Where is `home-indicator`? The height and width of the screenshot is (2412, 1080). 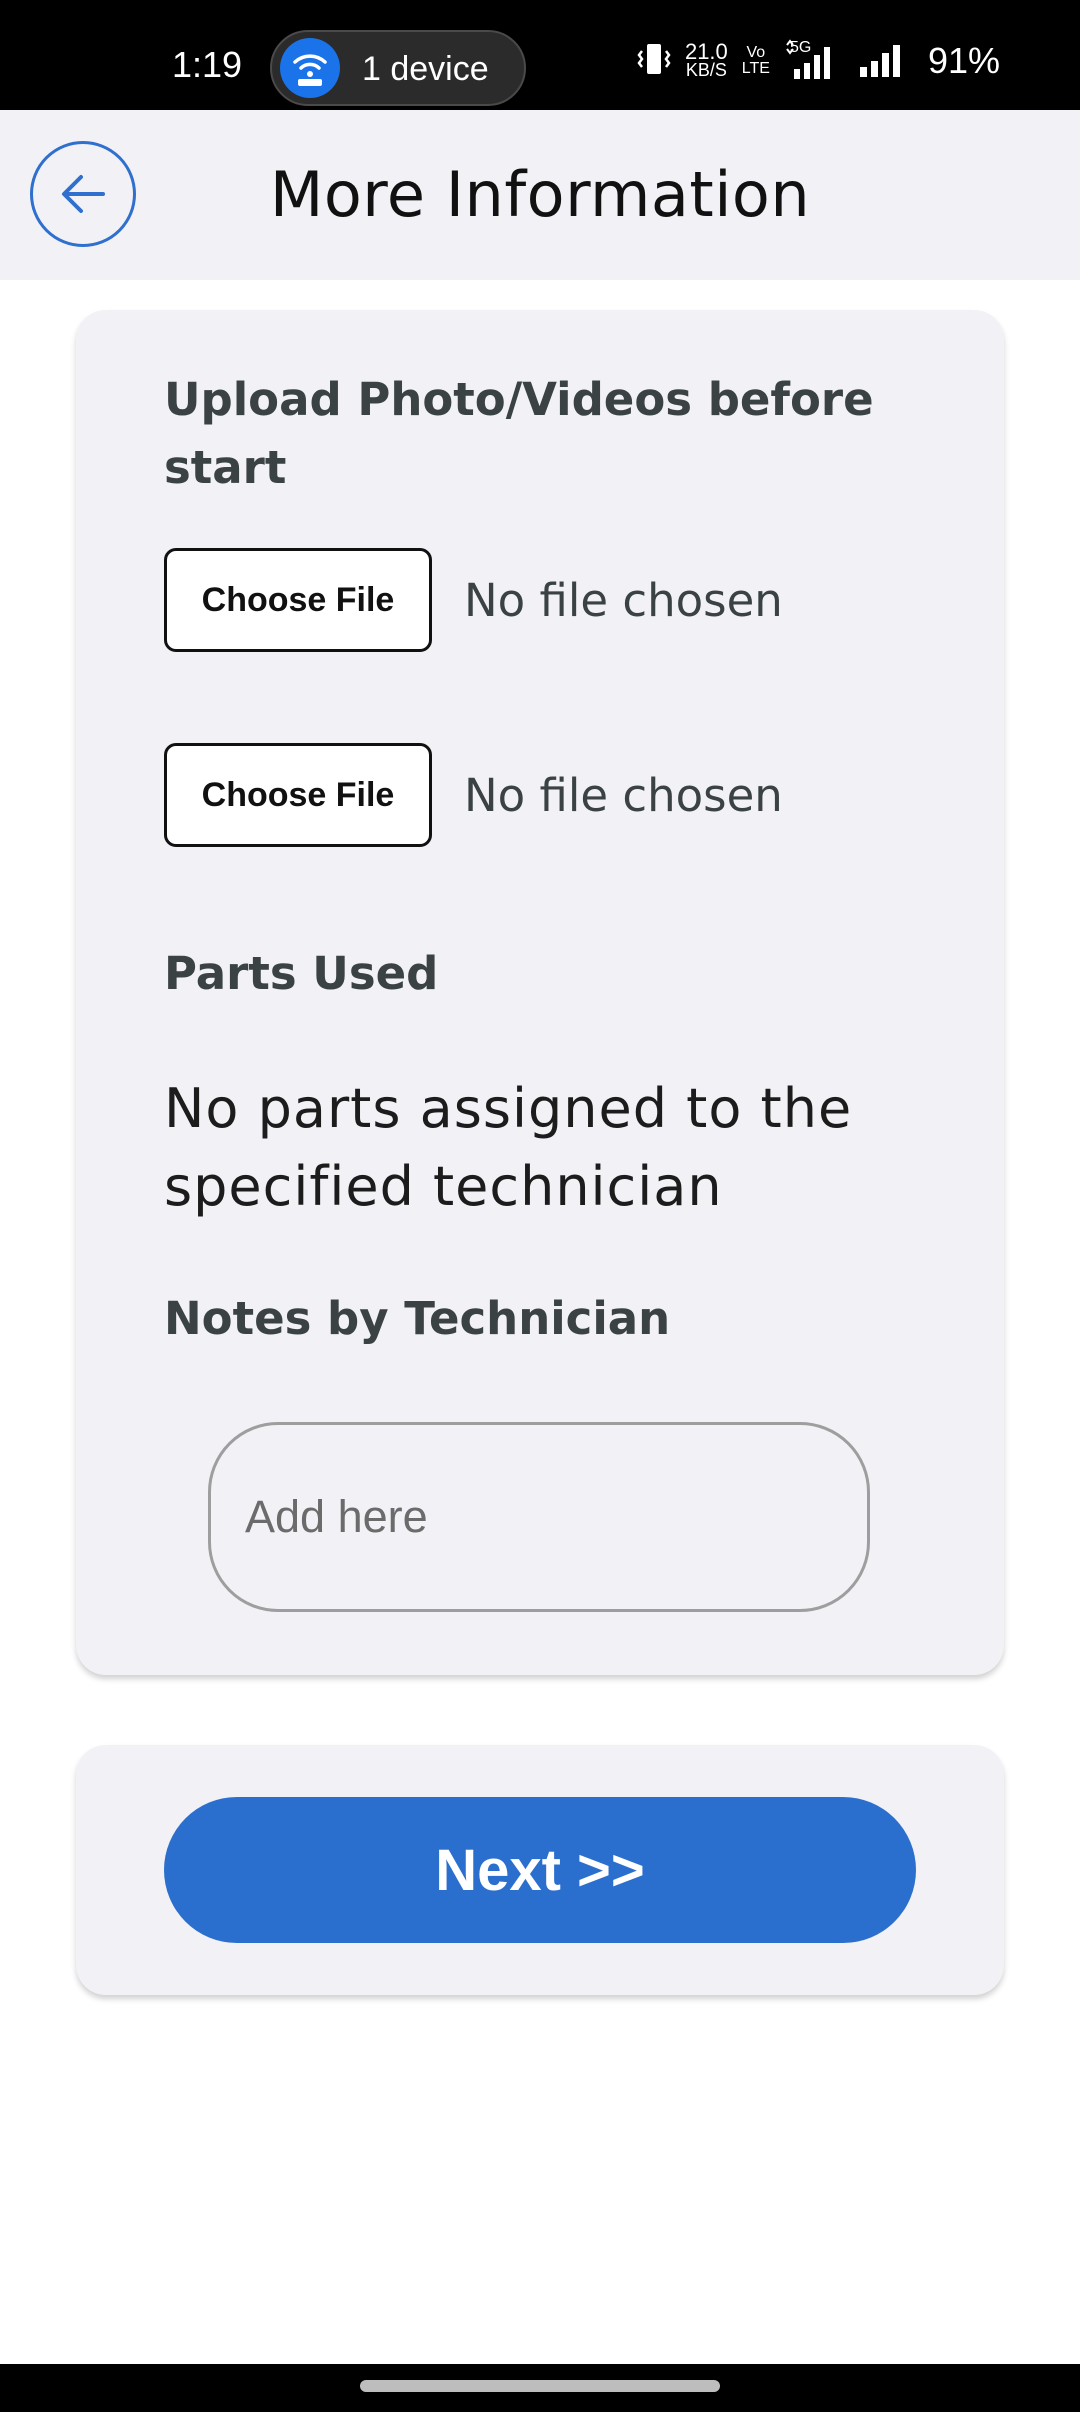 home-indicator is located at coordinates (540, 2386).